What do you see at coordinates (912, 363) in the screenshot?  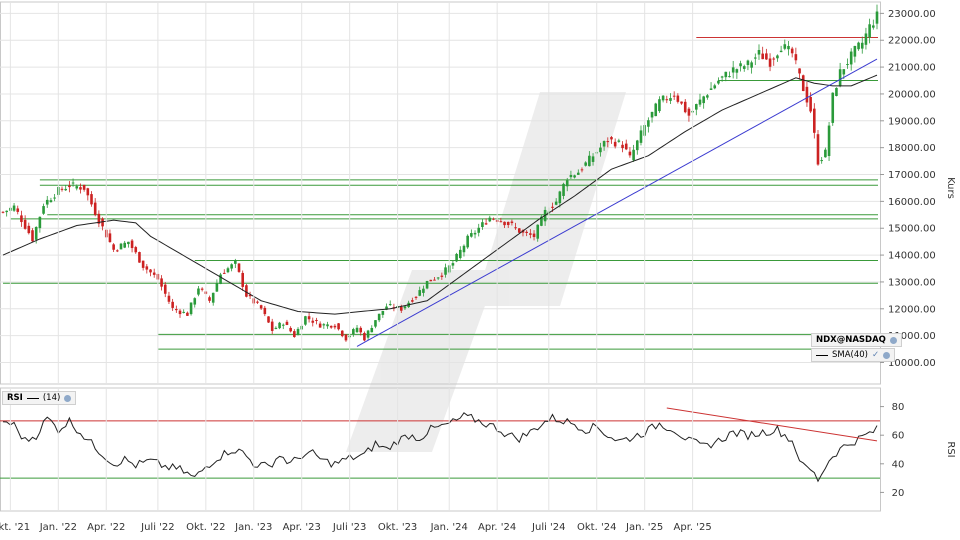 I see `price-tick-label: 10000.00` at bounding box center [912, 363].